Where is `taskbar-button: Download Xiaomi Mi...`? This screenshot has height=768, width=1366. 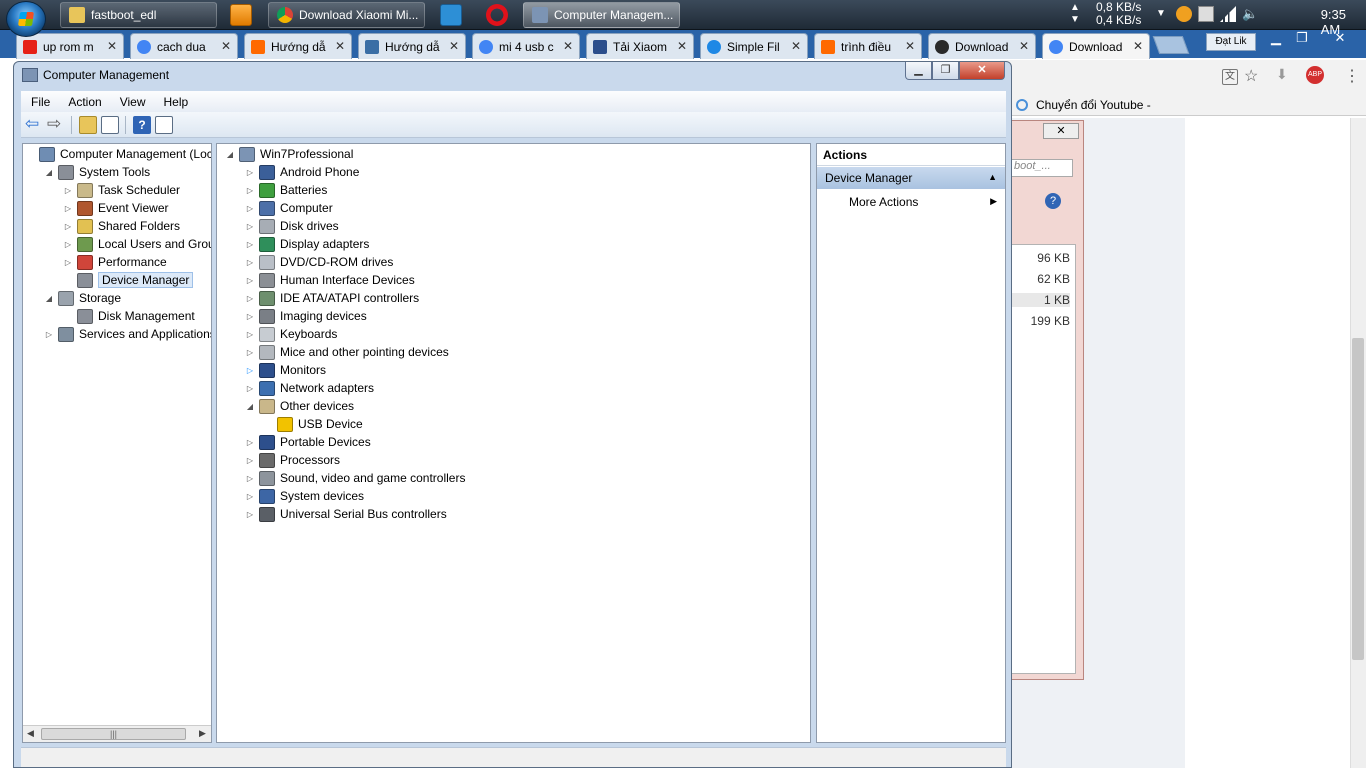 taskbar-button: Download Xiaomi Mi... is located at coordinates (346, 15).